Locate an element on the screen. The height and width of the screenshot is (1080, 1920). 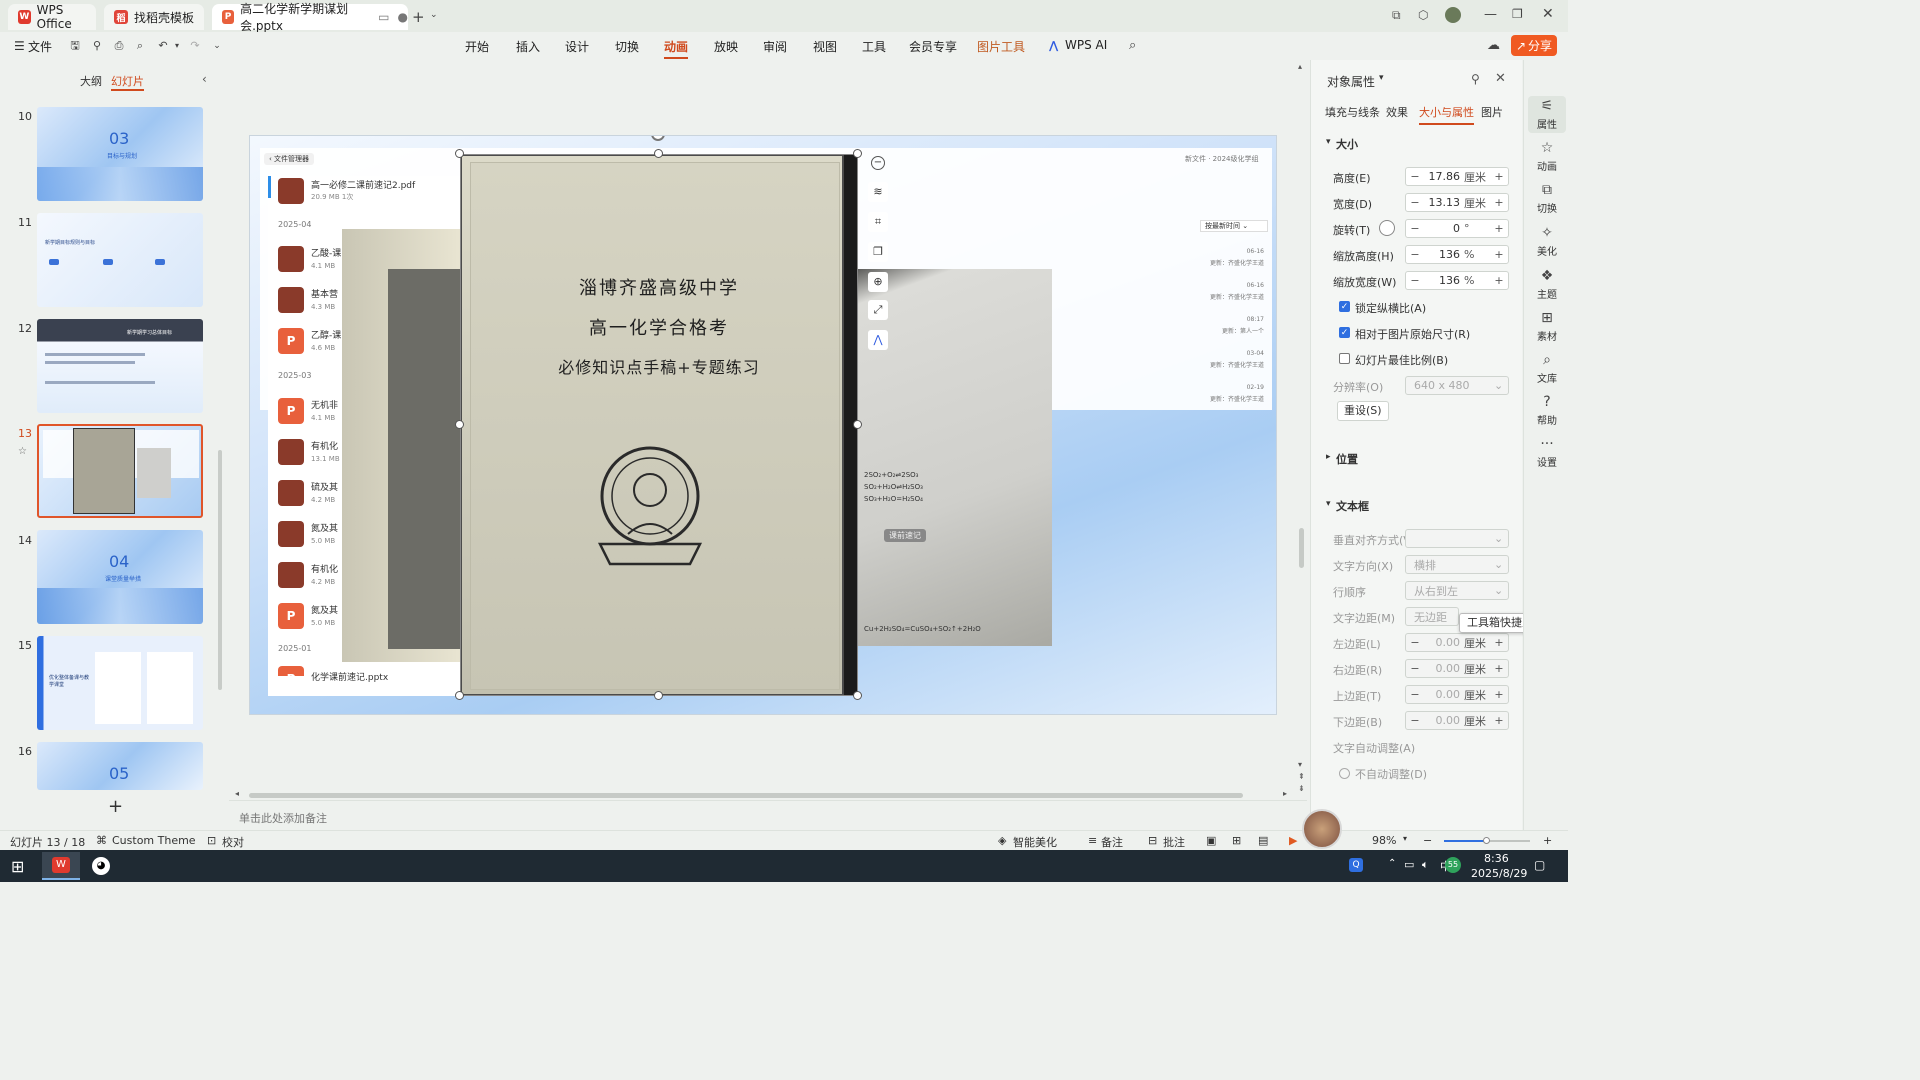
menu-design: 设计 is located at coordinates (577, 46).